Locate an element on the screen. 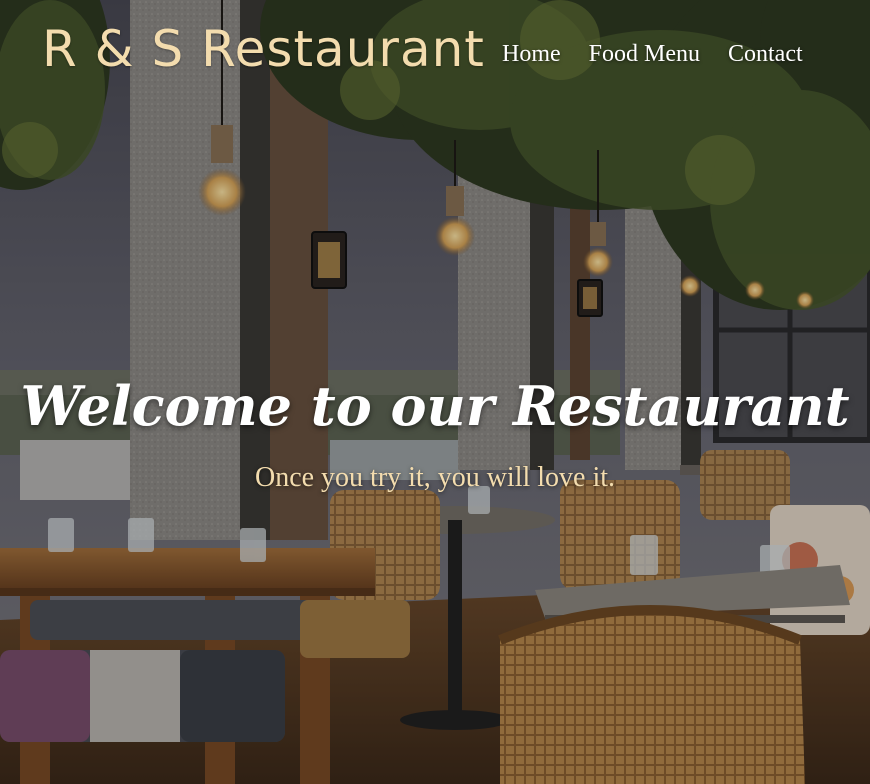 This screenshot has width=870, height=784. hero-title: Welcome to our Restaurant is located at coordinates (435, 406).